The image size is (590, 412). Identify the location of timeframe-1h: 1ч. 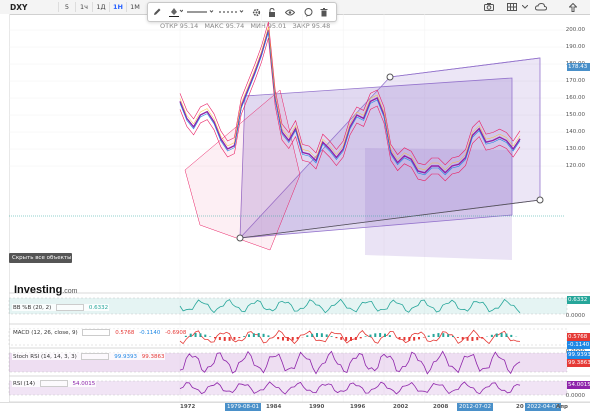
(83, 7).